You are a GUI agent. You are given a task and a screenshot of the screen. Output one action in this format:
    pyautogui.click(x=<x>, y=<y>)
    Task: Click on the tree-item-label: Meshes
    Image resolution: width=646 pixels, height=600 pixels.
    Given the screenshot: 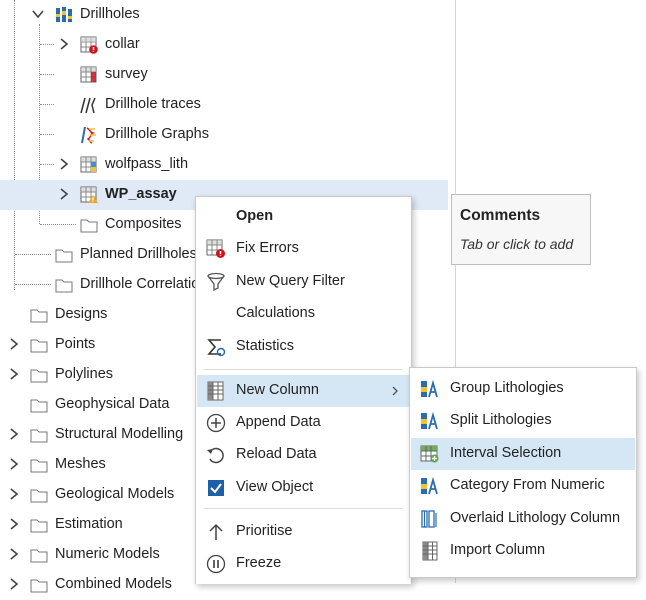 What is the action you would take?
    pyautogui.click(x=80, y=464)
    